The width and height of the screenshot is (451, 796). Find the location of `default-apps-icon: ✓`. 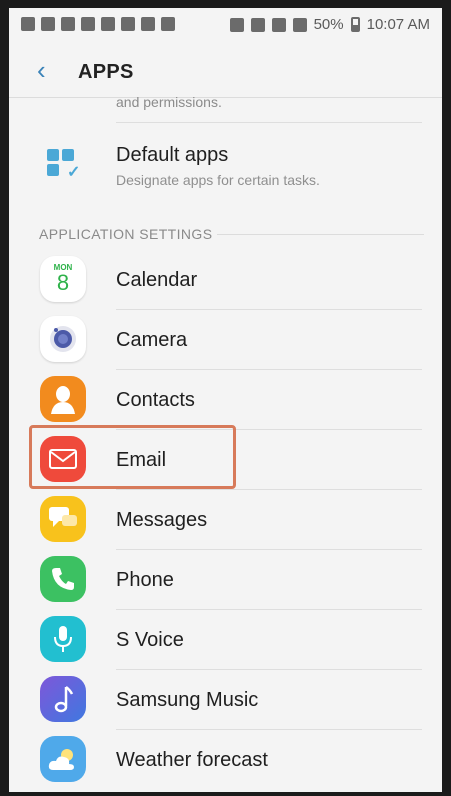

default-apps-icon: ✓ is located at coordinates (64, 165).